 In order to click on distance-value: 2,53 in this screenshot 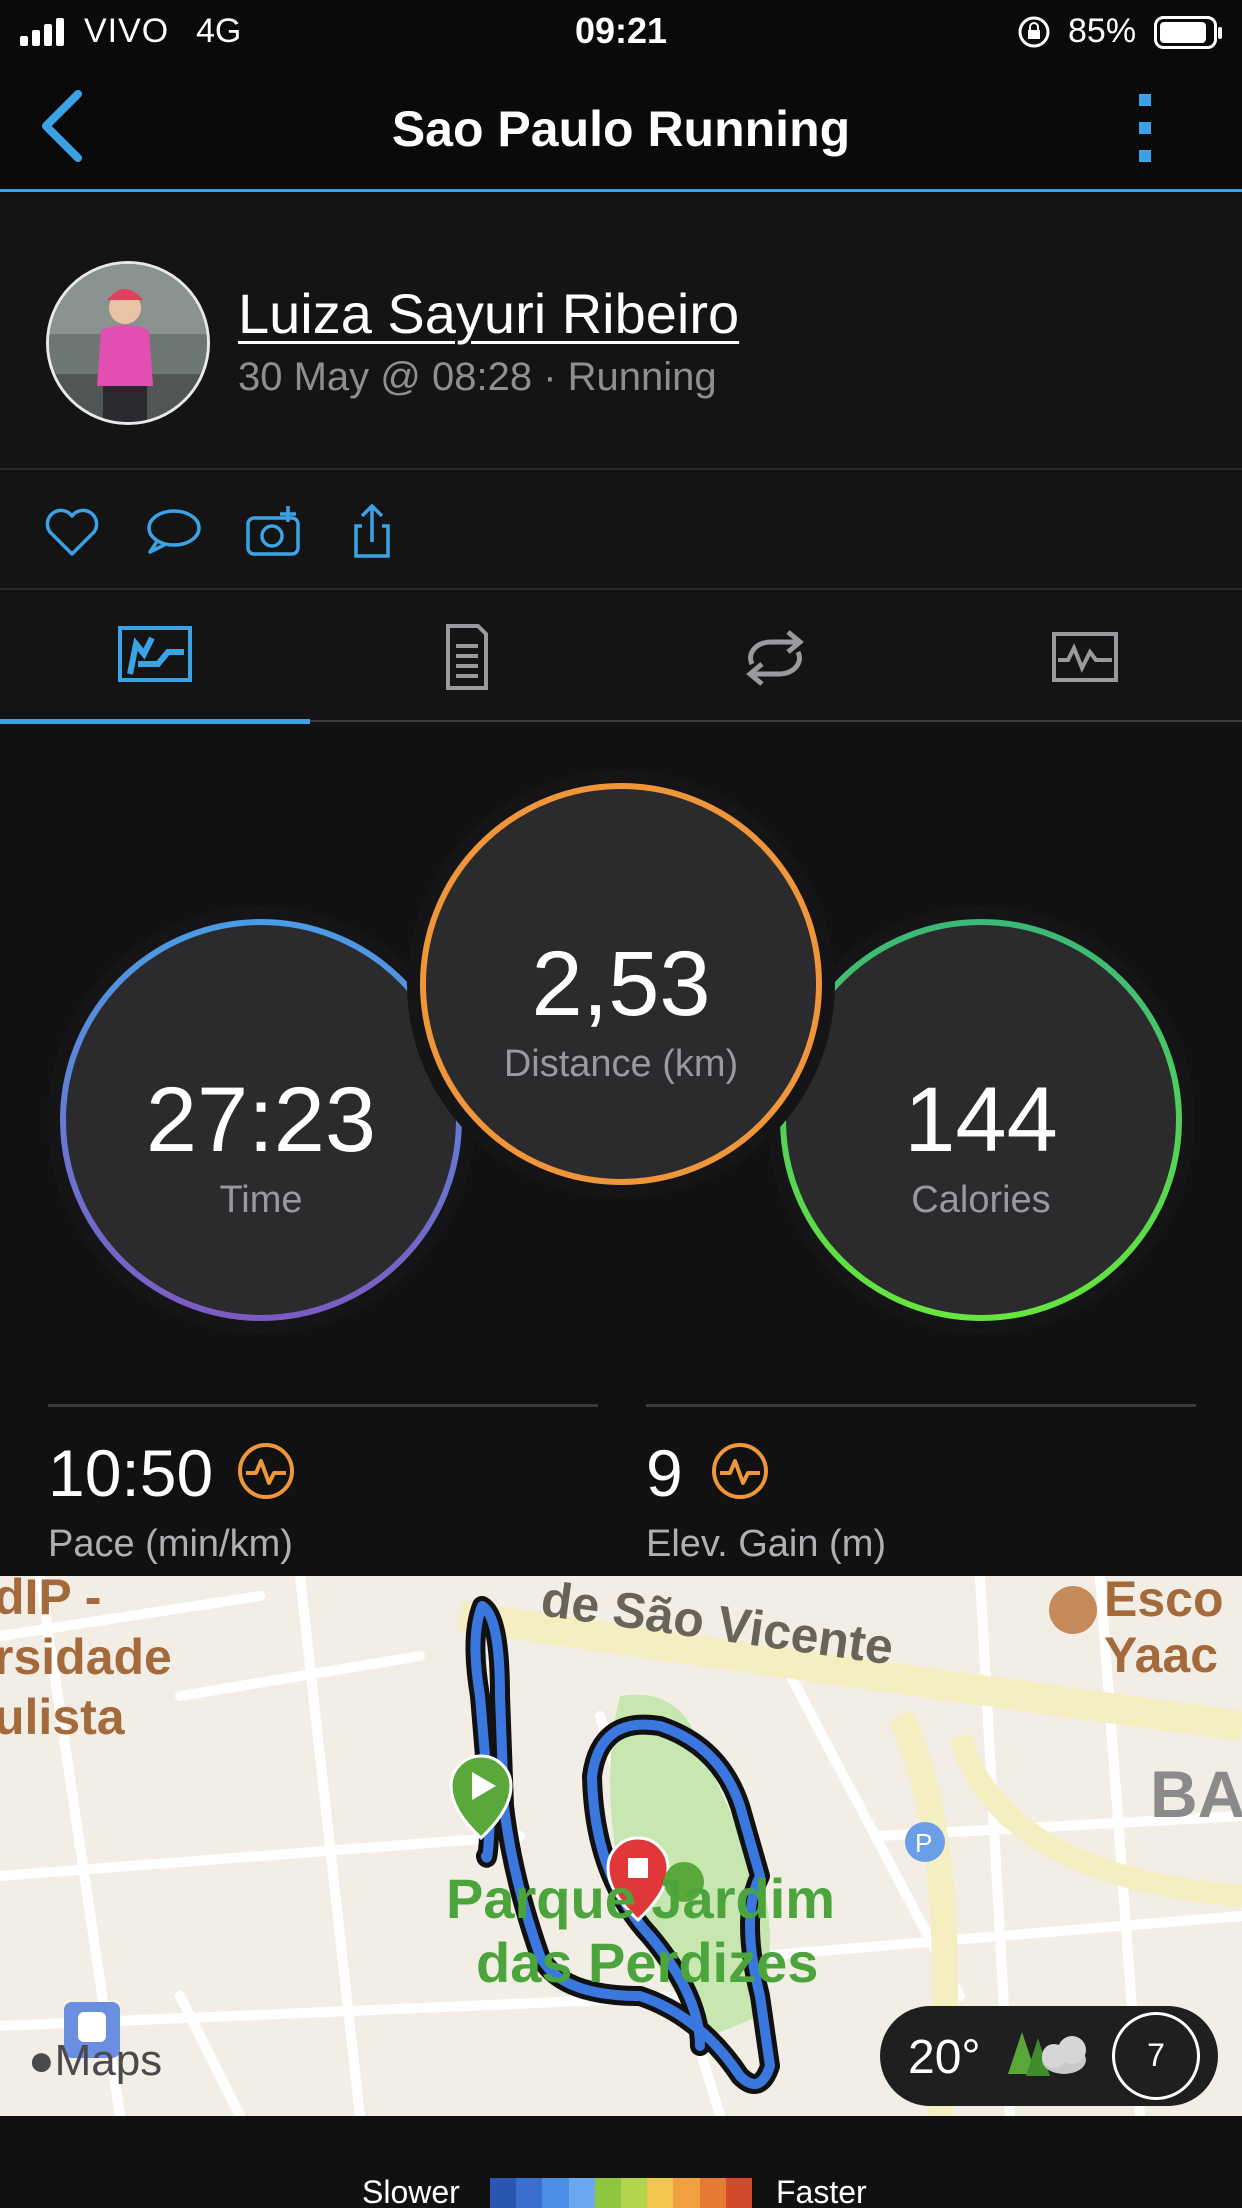, I will do `click(621, 984)`.